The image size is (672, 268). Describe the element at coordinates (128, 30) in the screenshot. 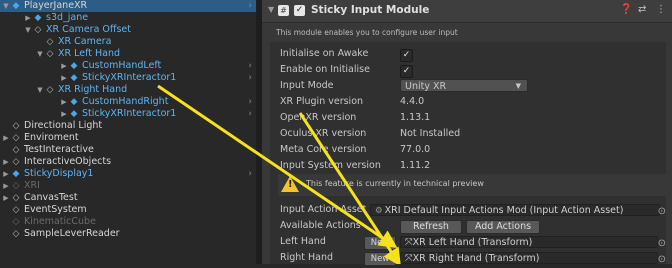

I see `hierarchy-item-xr-camera-offset: ▼ ◇ XR Camera Offset` at that location.